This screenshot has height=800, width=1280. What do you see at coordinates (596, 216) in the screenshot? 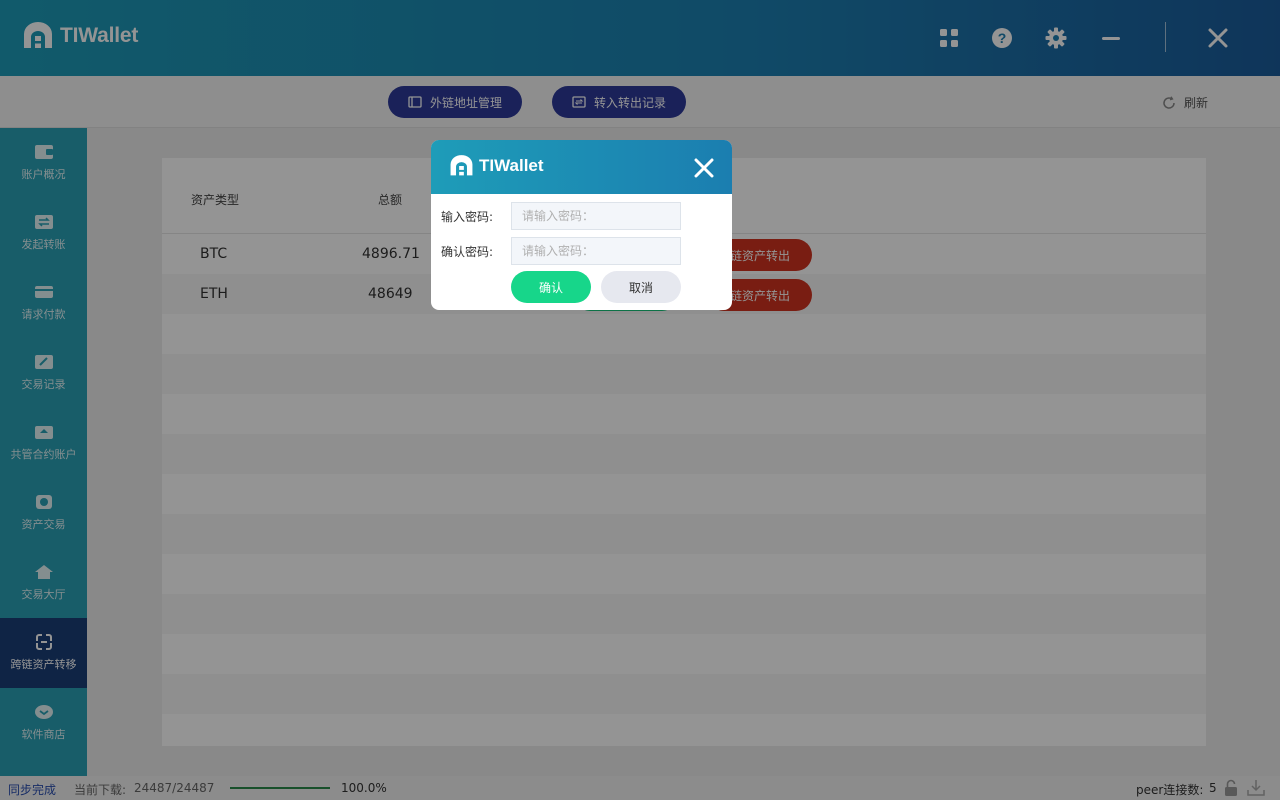
I see `password-input` at bounding box center [596, 216].